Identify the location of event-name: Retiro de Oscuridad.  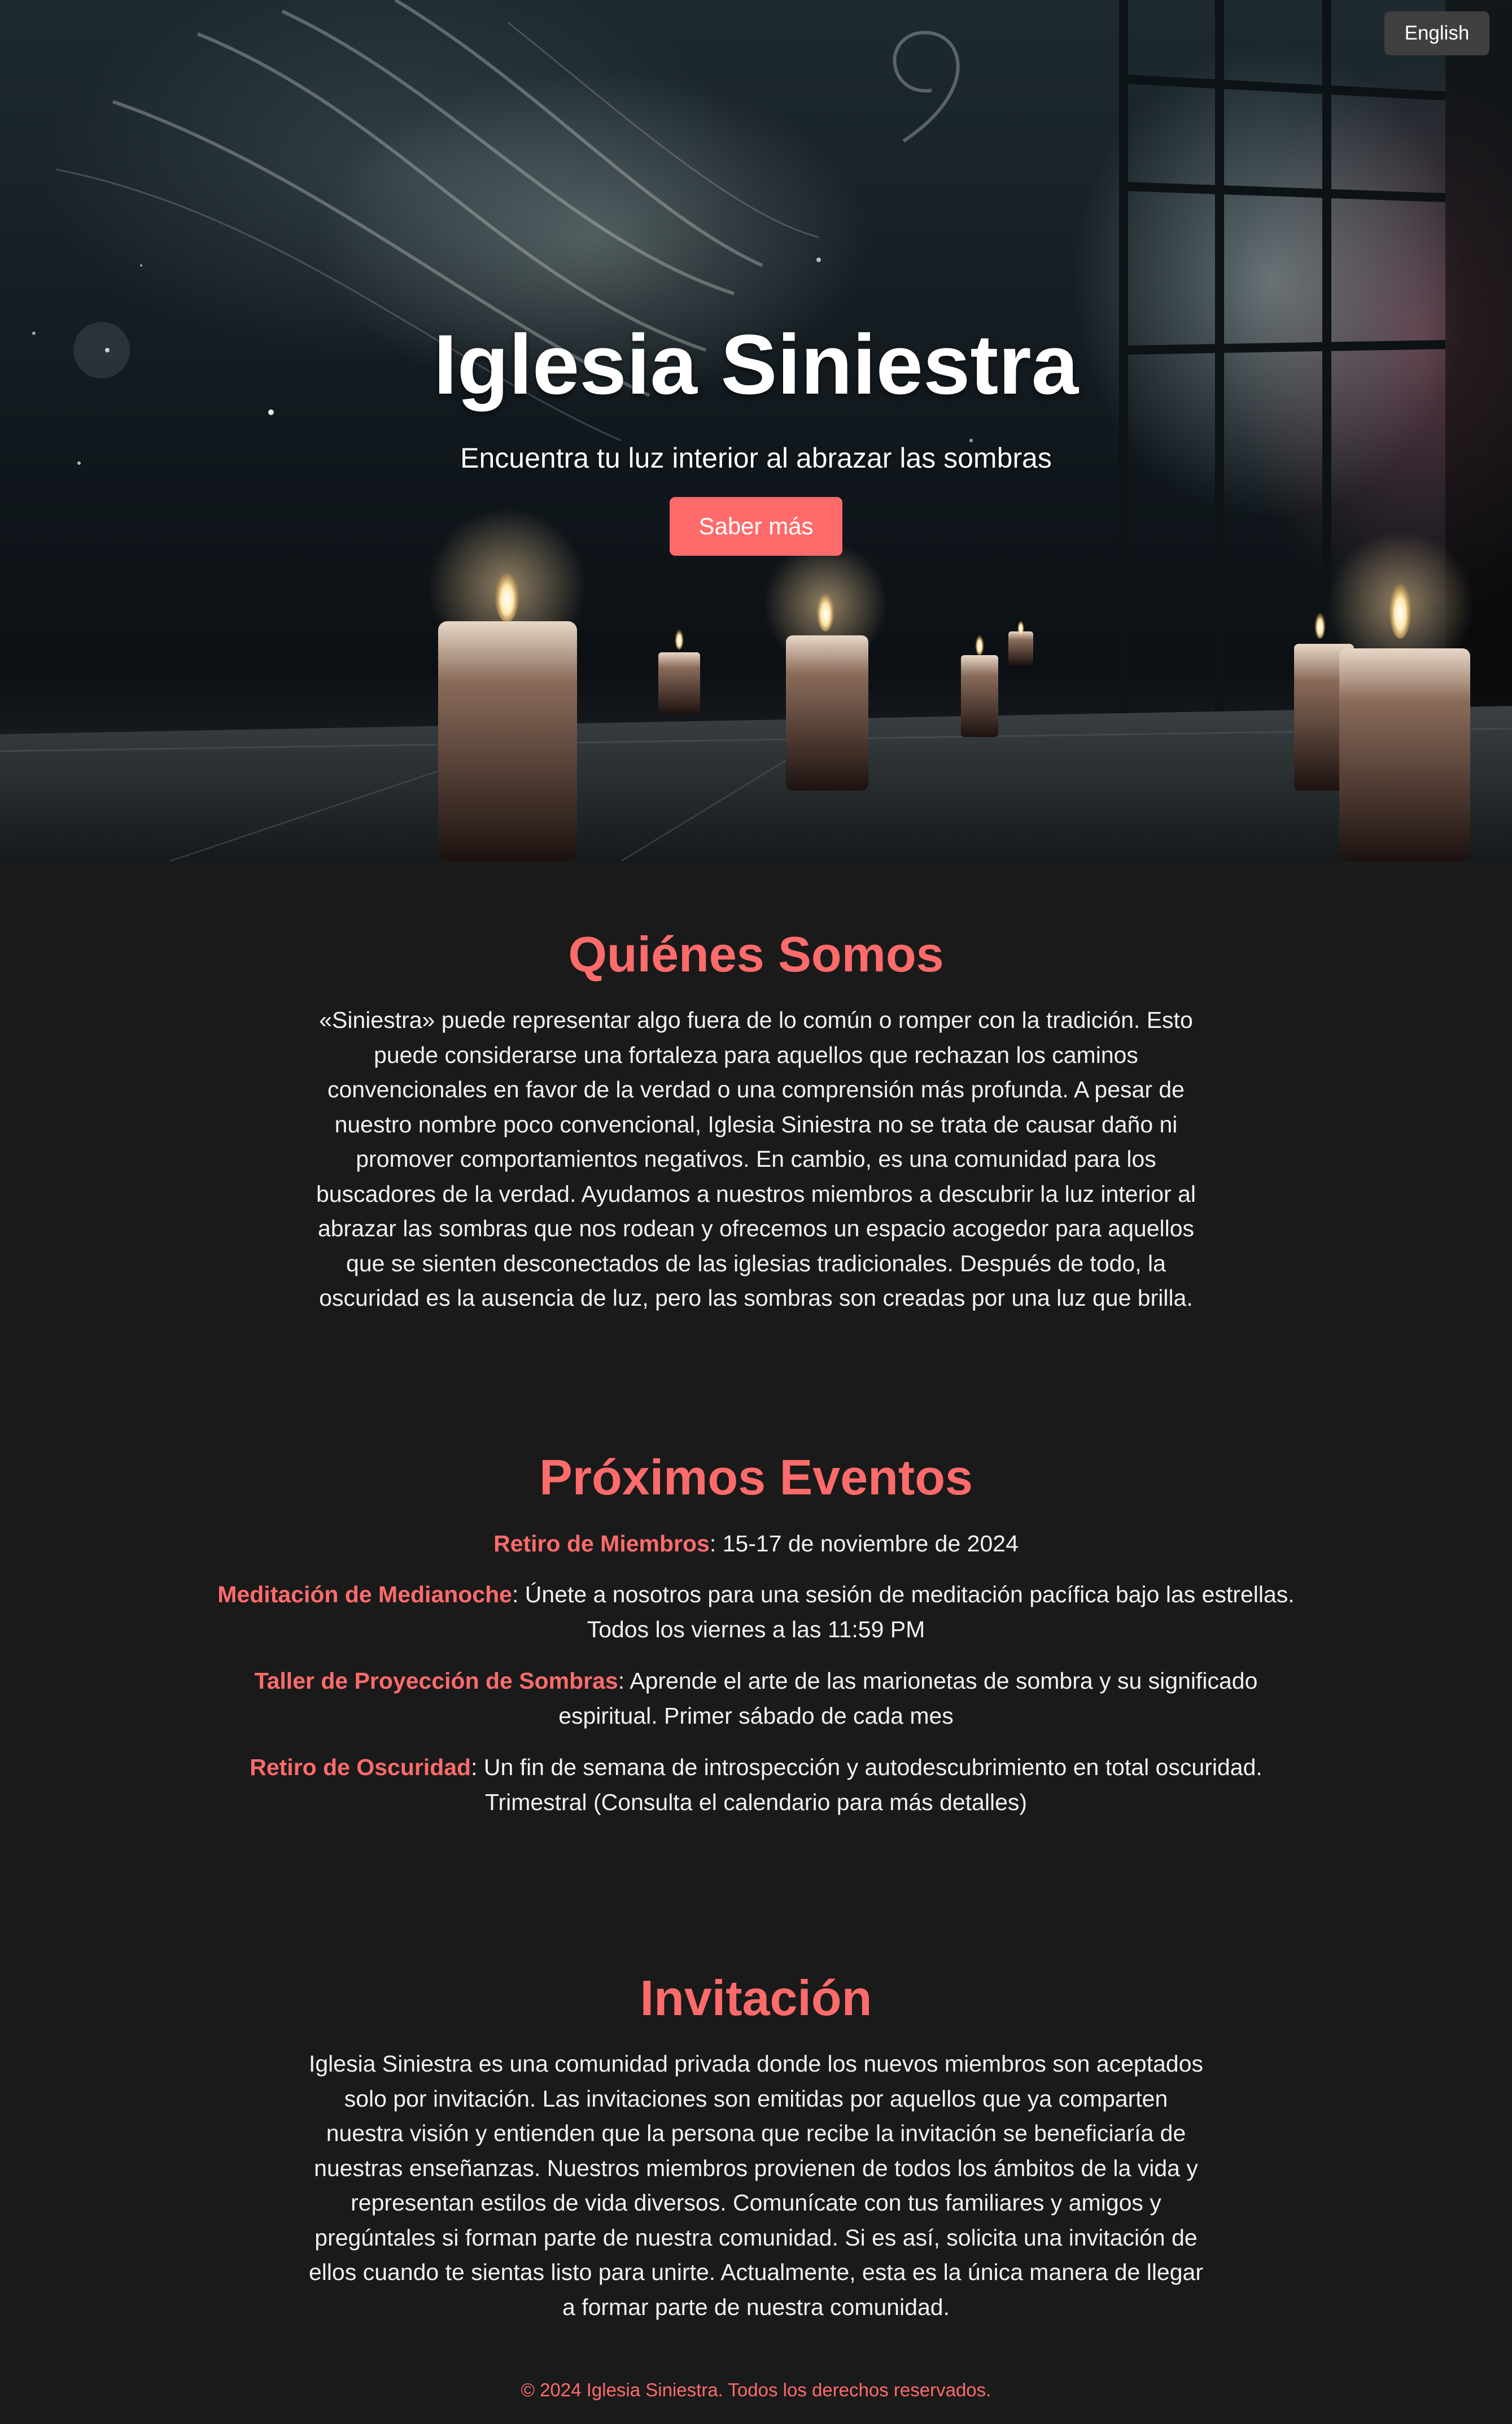
(361, 1767).